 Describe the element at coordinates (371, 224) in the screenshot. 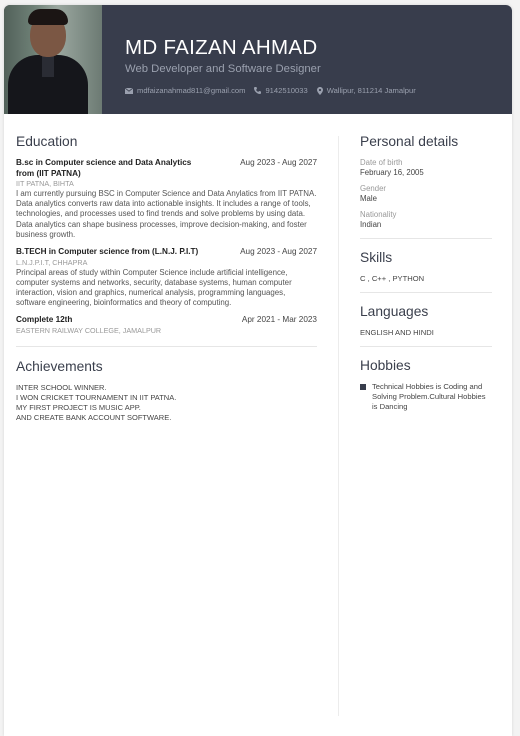

I see `nationality-value: Indian` at that location.